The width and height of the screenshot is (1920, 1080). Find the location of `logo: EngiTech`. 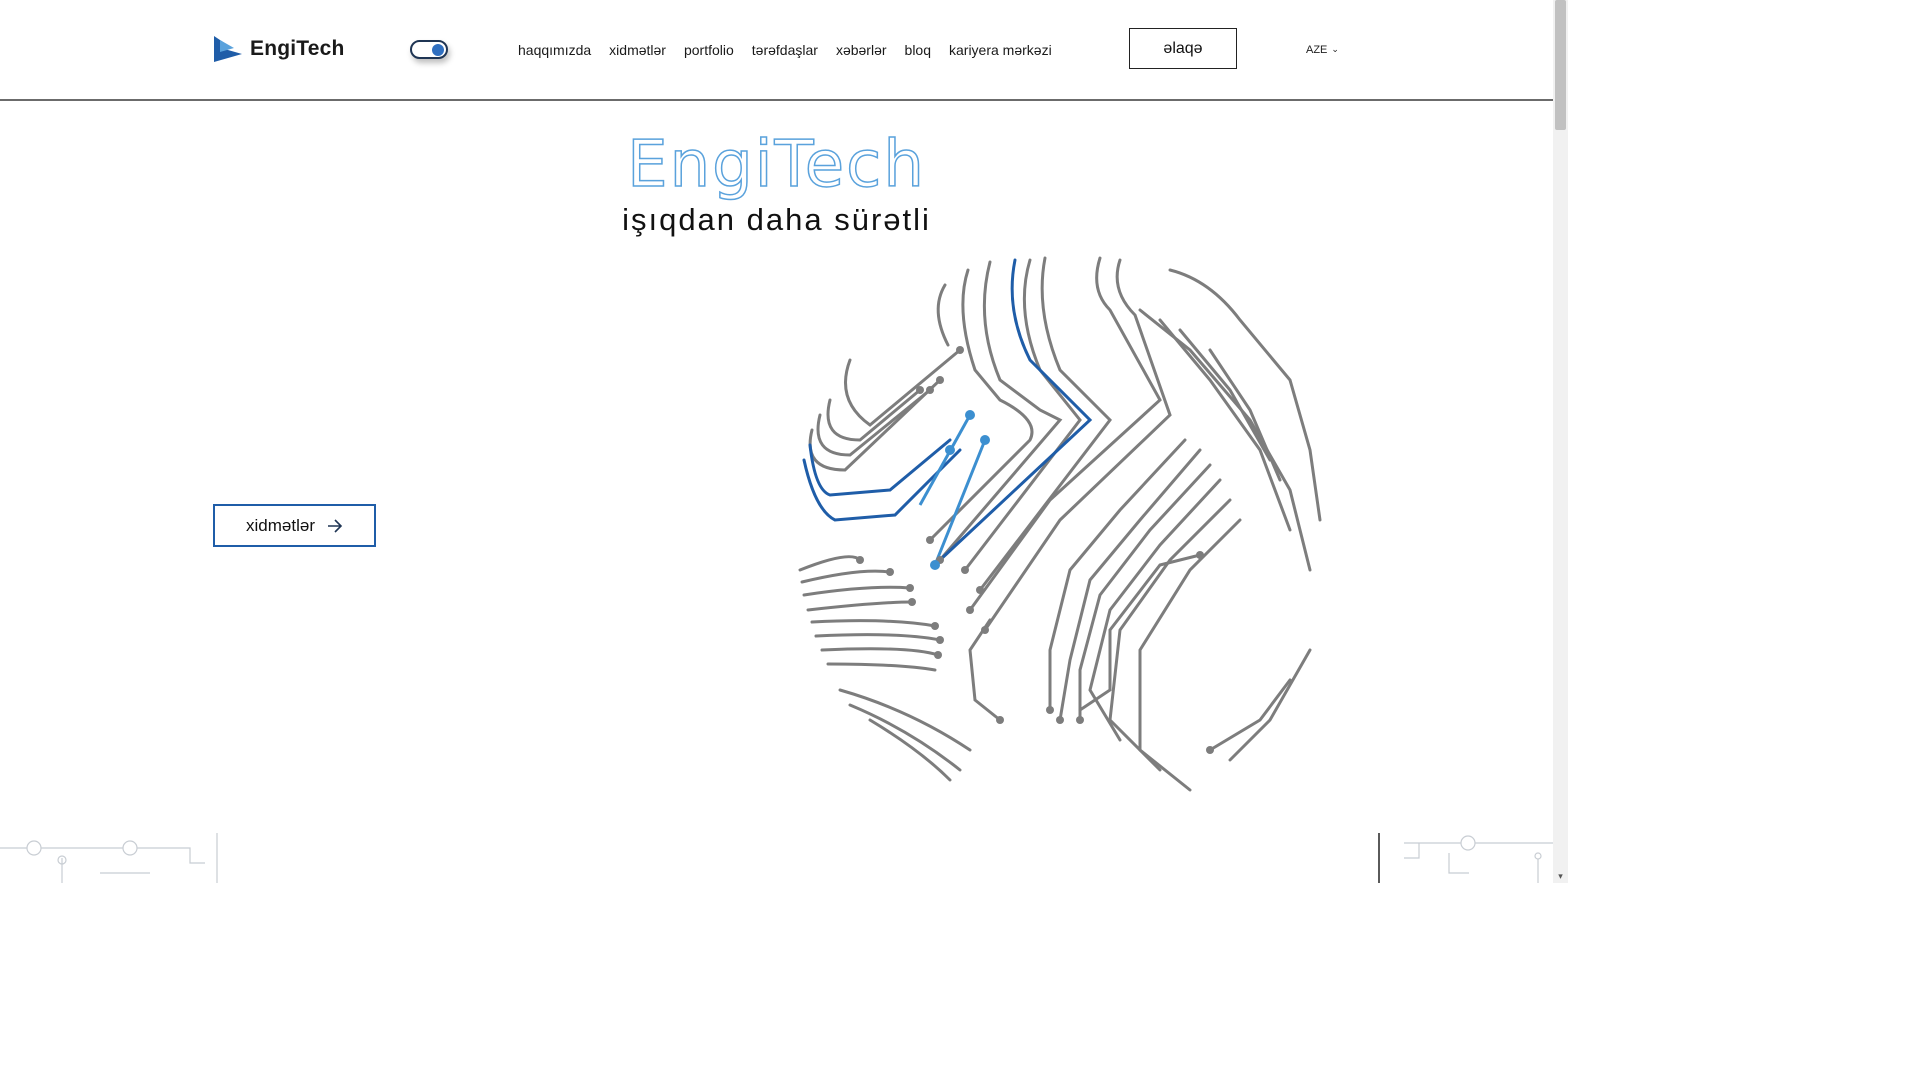

logo: EngiTech is located at coordinates (278, 49).